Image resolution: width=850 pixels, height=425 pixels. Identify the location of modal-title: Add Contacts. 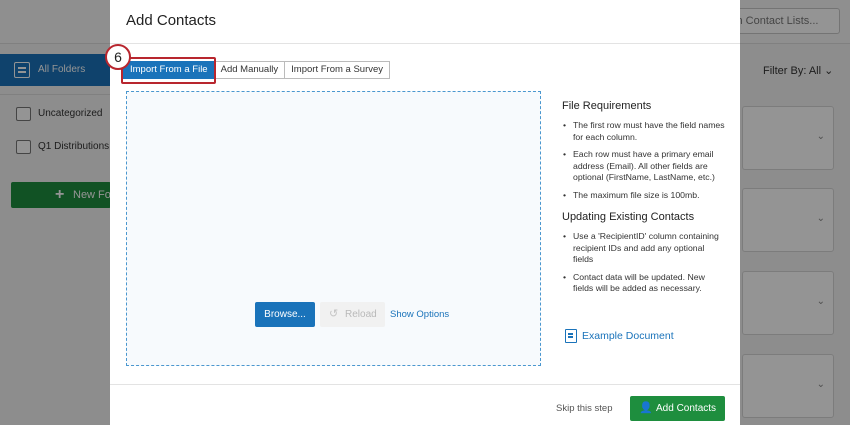
(171, 20).